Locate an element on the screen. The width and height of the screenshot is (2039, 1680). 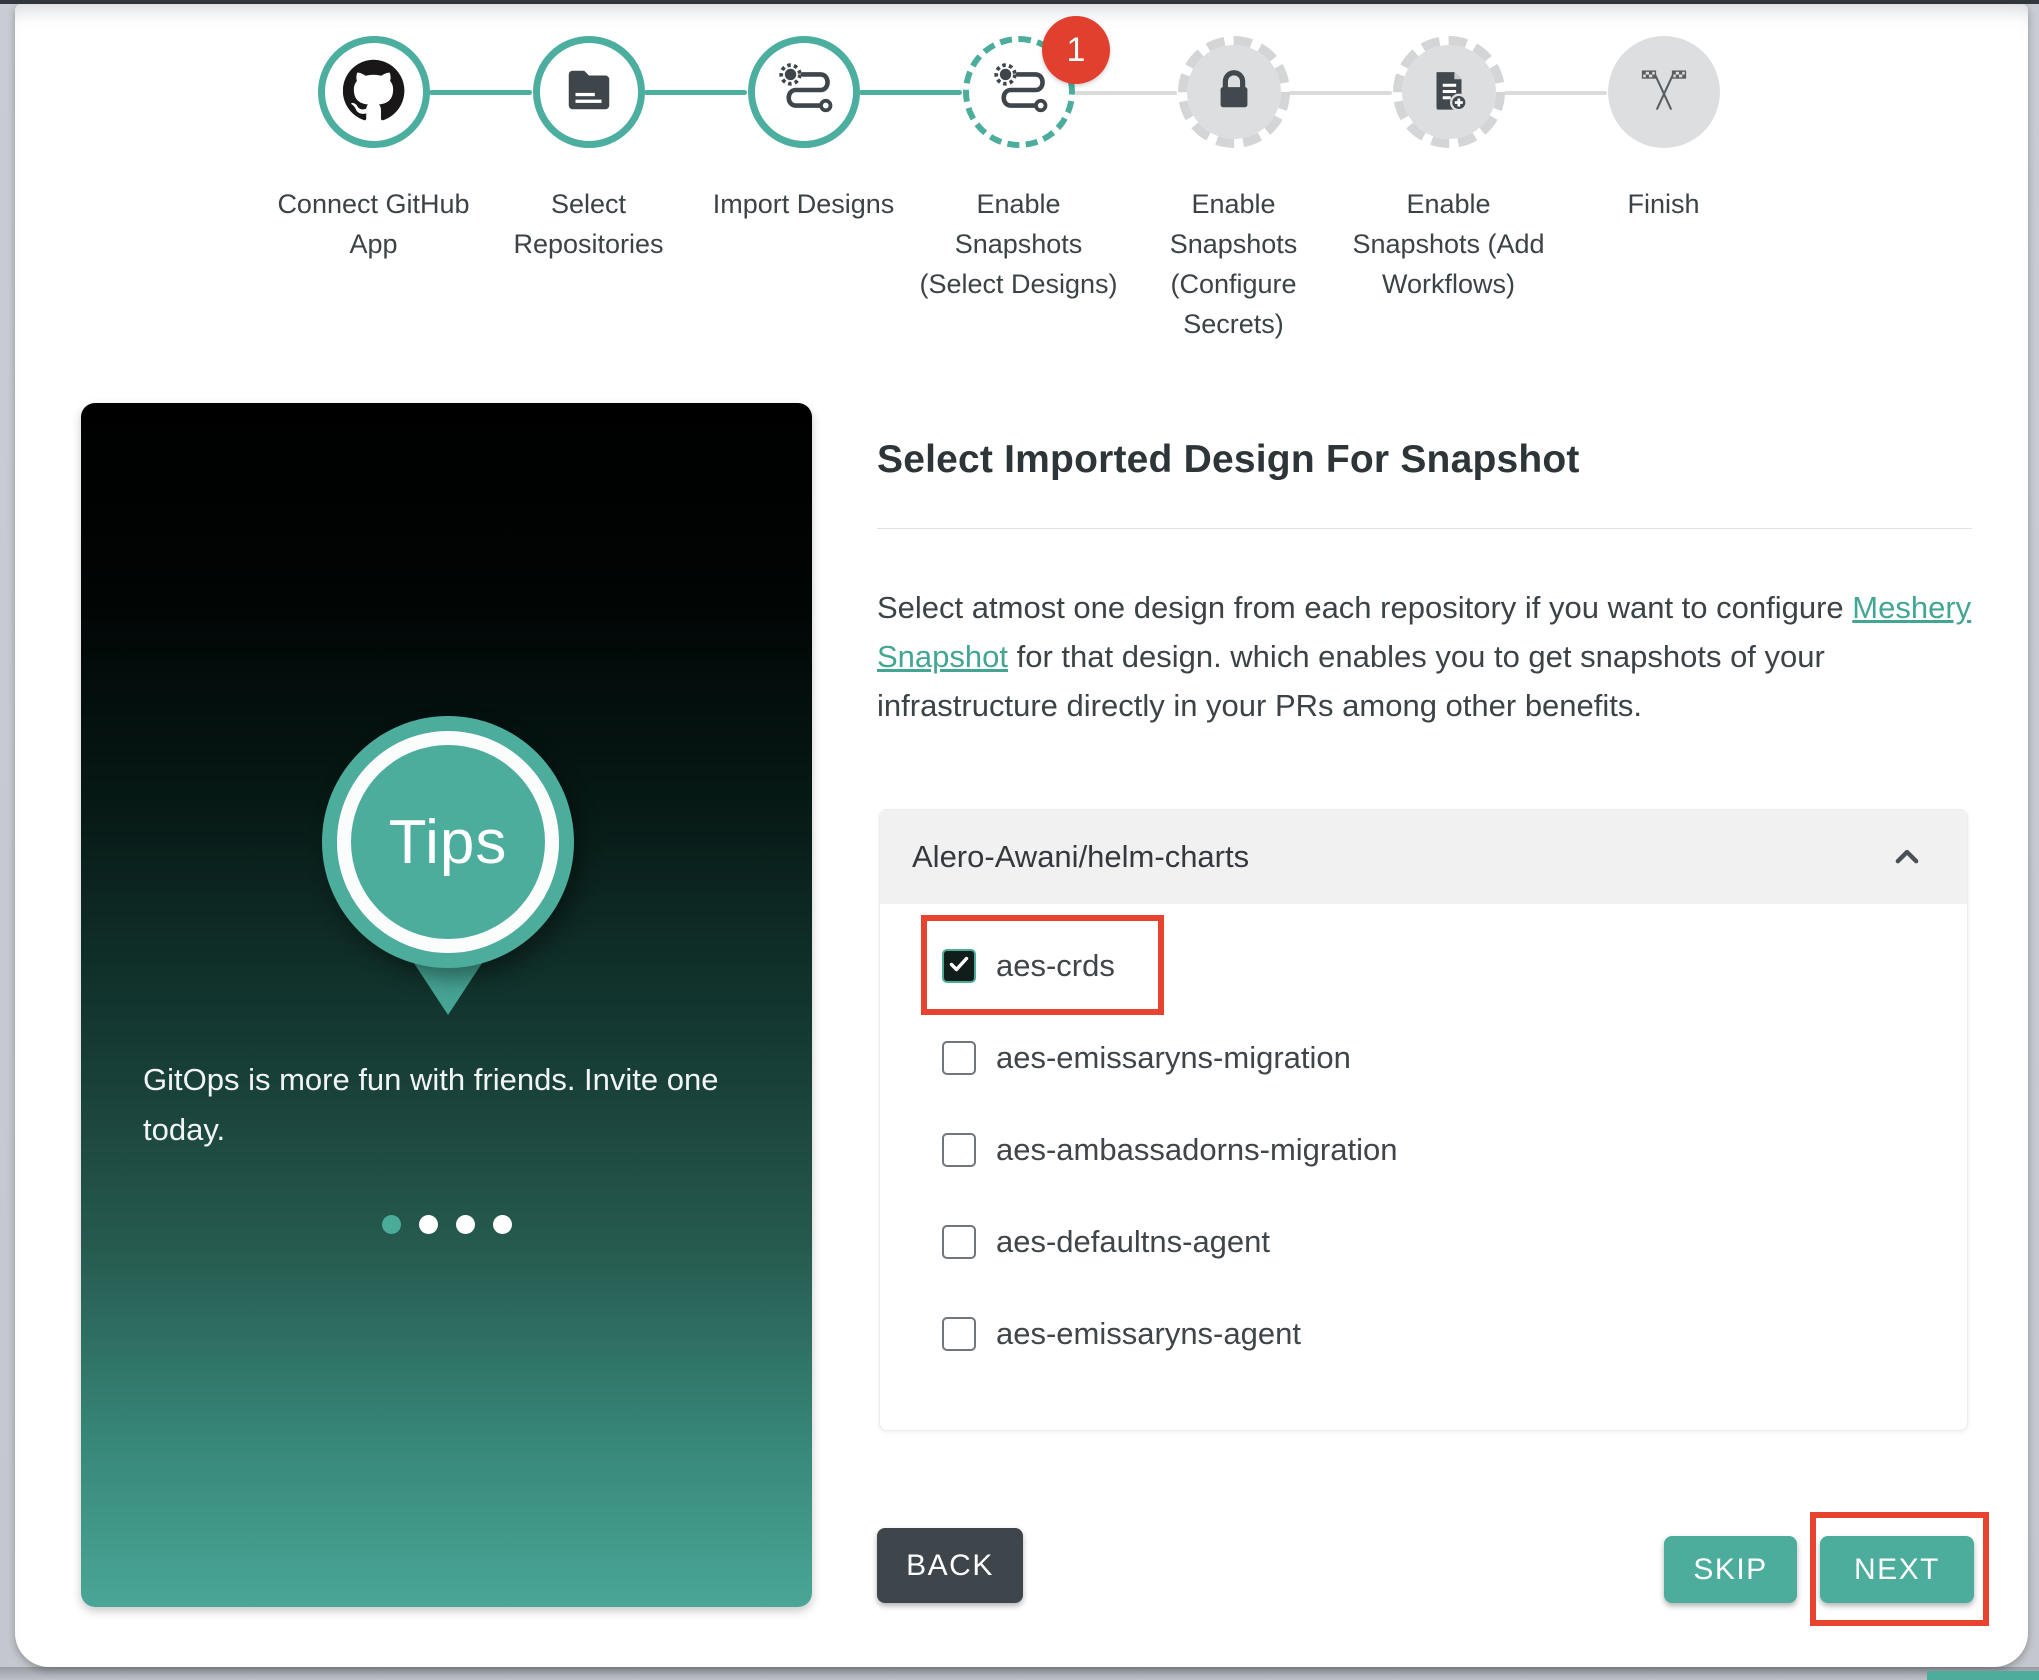
checkbox-aes-ambassadorns-migration is located at coordinates (959, 1150).